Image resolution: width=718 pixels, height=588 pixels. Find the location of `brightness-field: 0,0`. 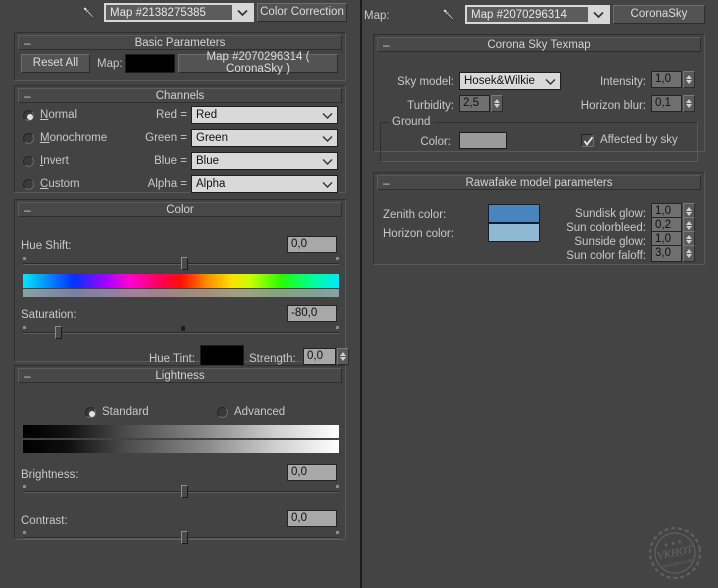

brightness-field: 0,0 is located at coordinates (312, 472).